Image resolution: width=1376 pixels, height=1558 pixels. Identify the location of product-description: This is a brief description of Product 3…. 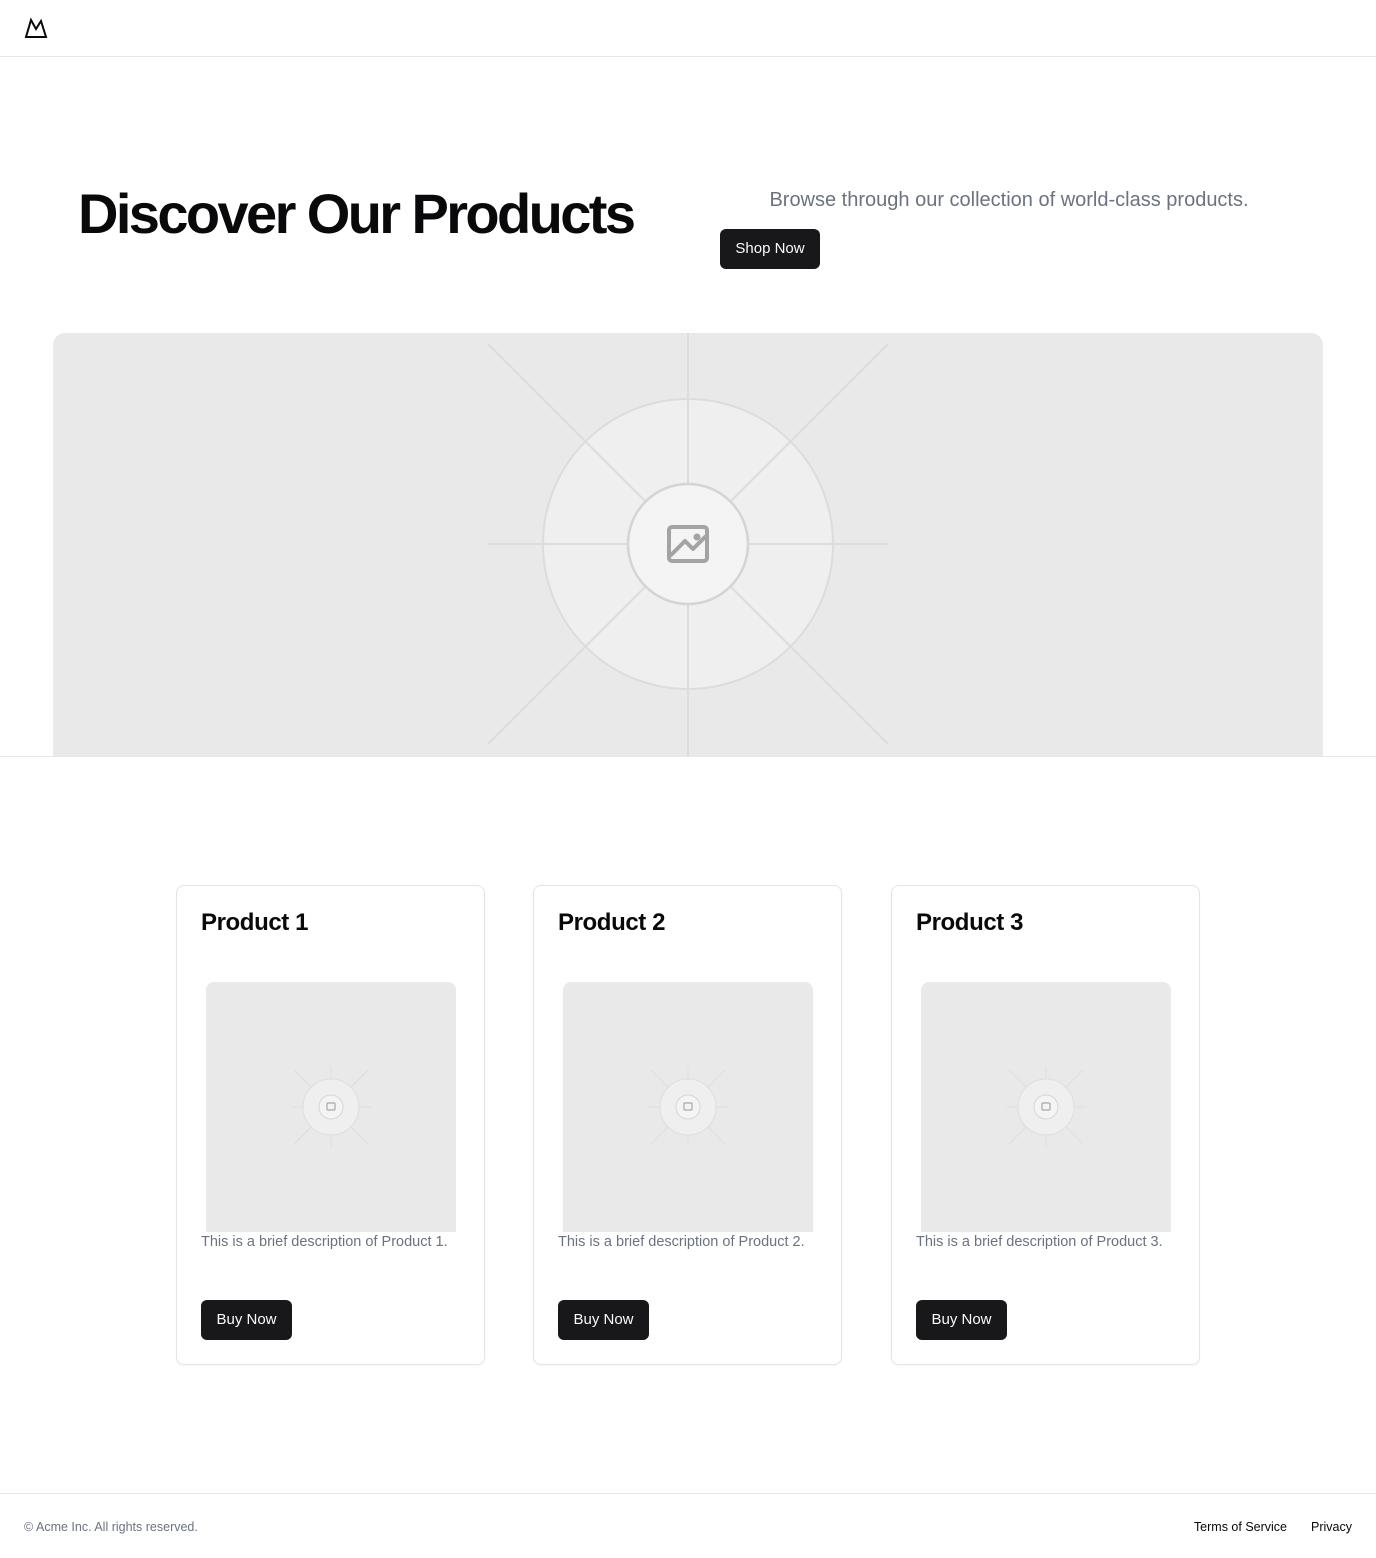
(1039, 1242).